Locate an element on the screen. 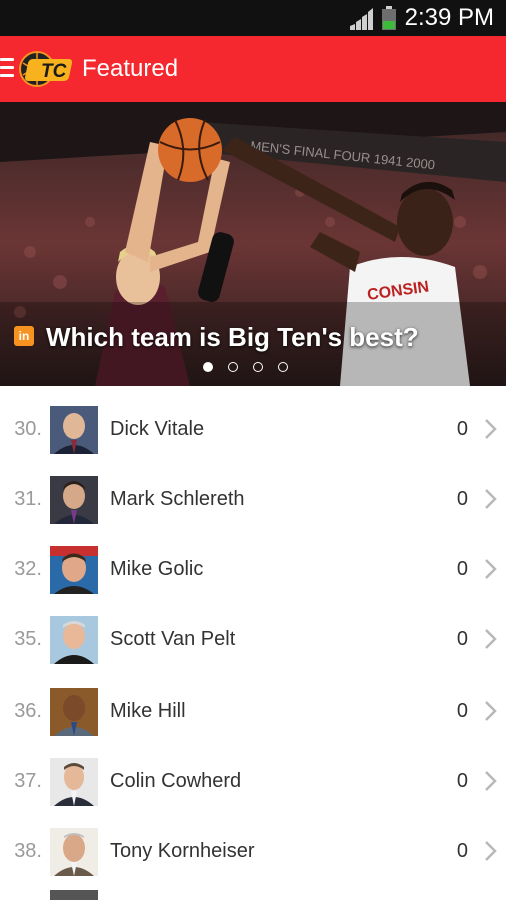 This screenshot has height=900, width=506. app-logo: TC is located at coordinates (47, 69).